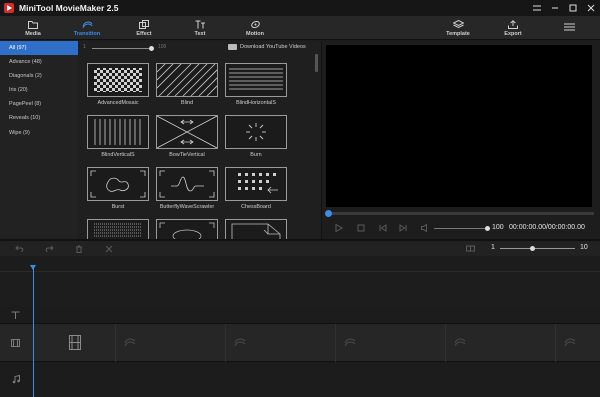 This screenshot has width=600, height=397. Describe the element at coordinates (573, 8) in the screenshot. I see `maximize-button` at that location.